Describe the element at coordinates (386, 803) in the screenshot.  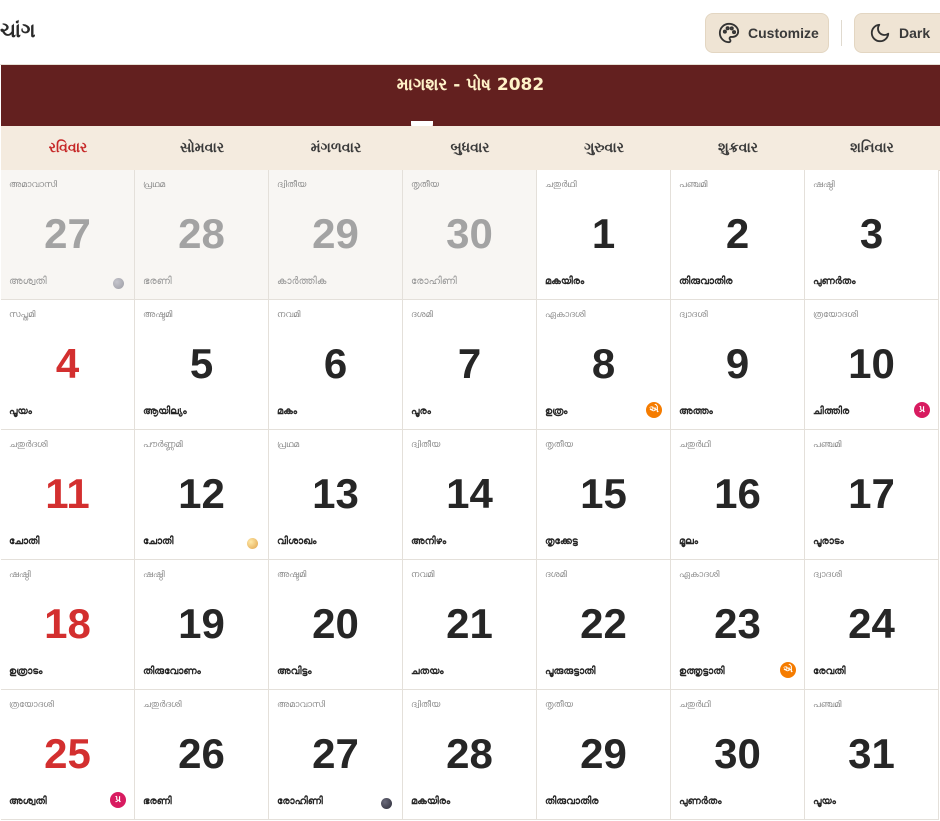
I see `new-moon-icon` at that location.